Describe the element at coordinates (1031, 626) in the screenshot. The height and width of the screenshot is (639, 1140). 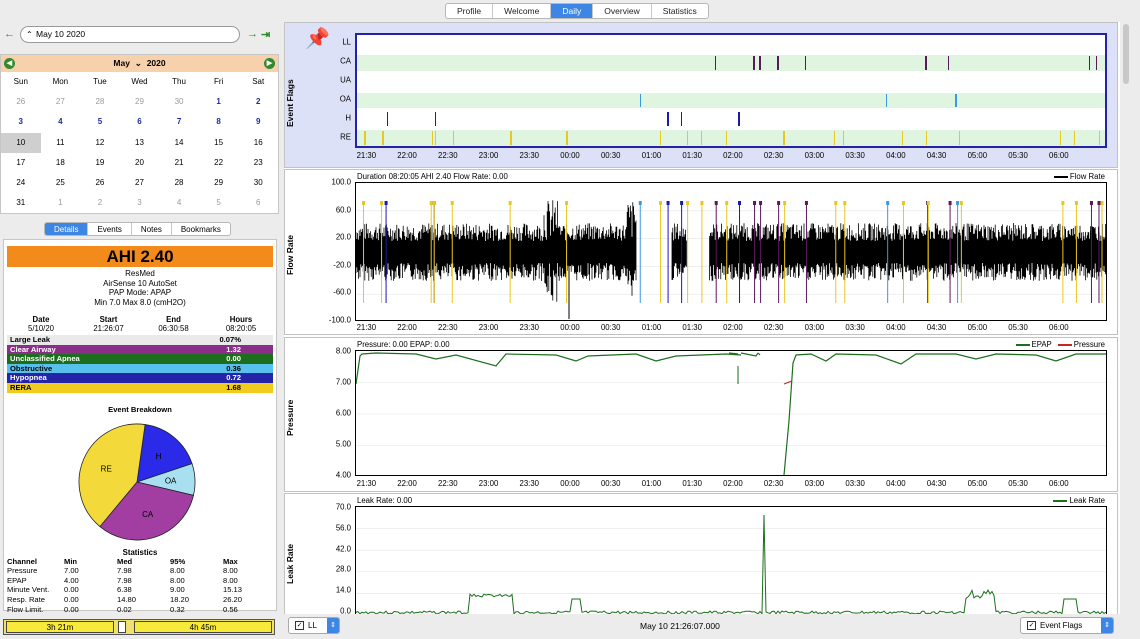
I see `right-checkbox-icon: ✓` at that location.